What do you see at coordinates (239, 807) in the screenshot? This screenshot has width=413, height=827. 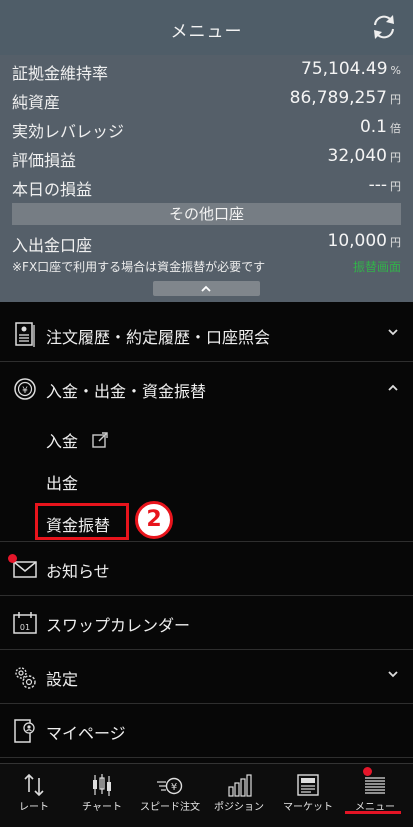 I see `tab-label: ポジション` at bounding box center [239, 807].